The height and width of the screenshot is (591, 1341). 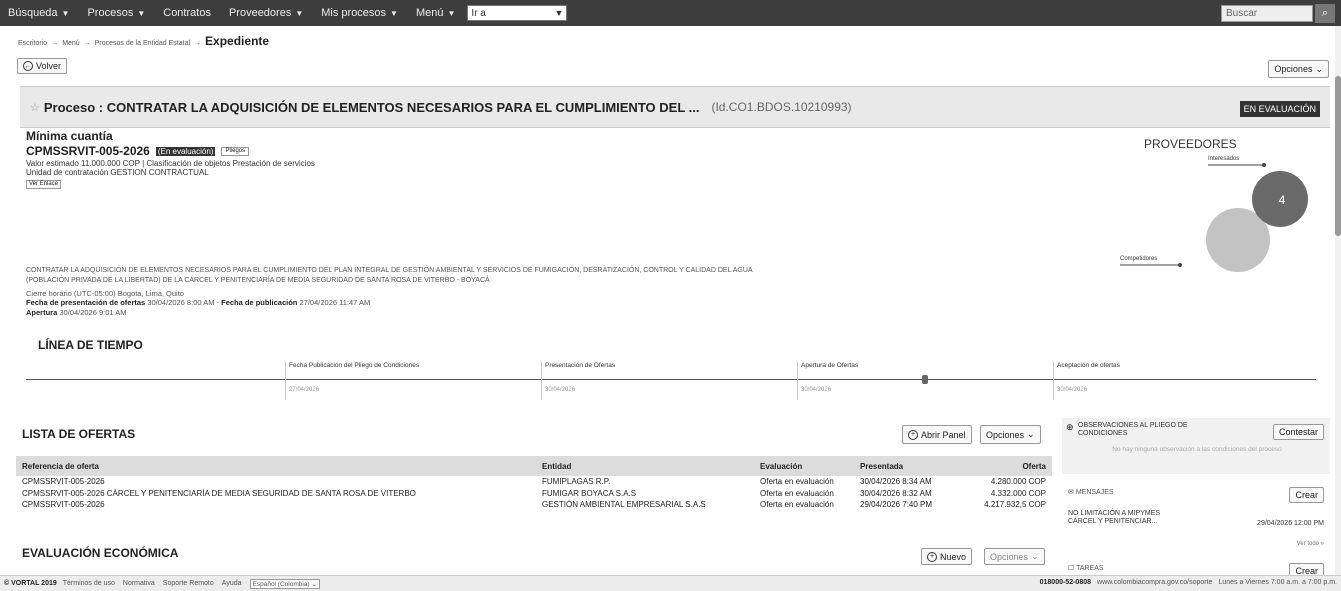 What do you see at coordinates (1310, 544) in the screenshot?
I see `see-all-link: Ver todo »` at bounding box center [1310, 544].